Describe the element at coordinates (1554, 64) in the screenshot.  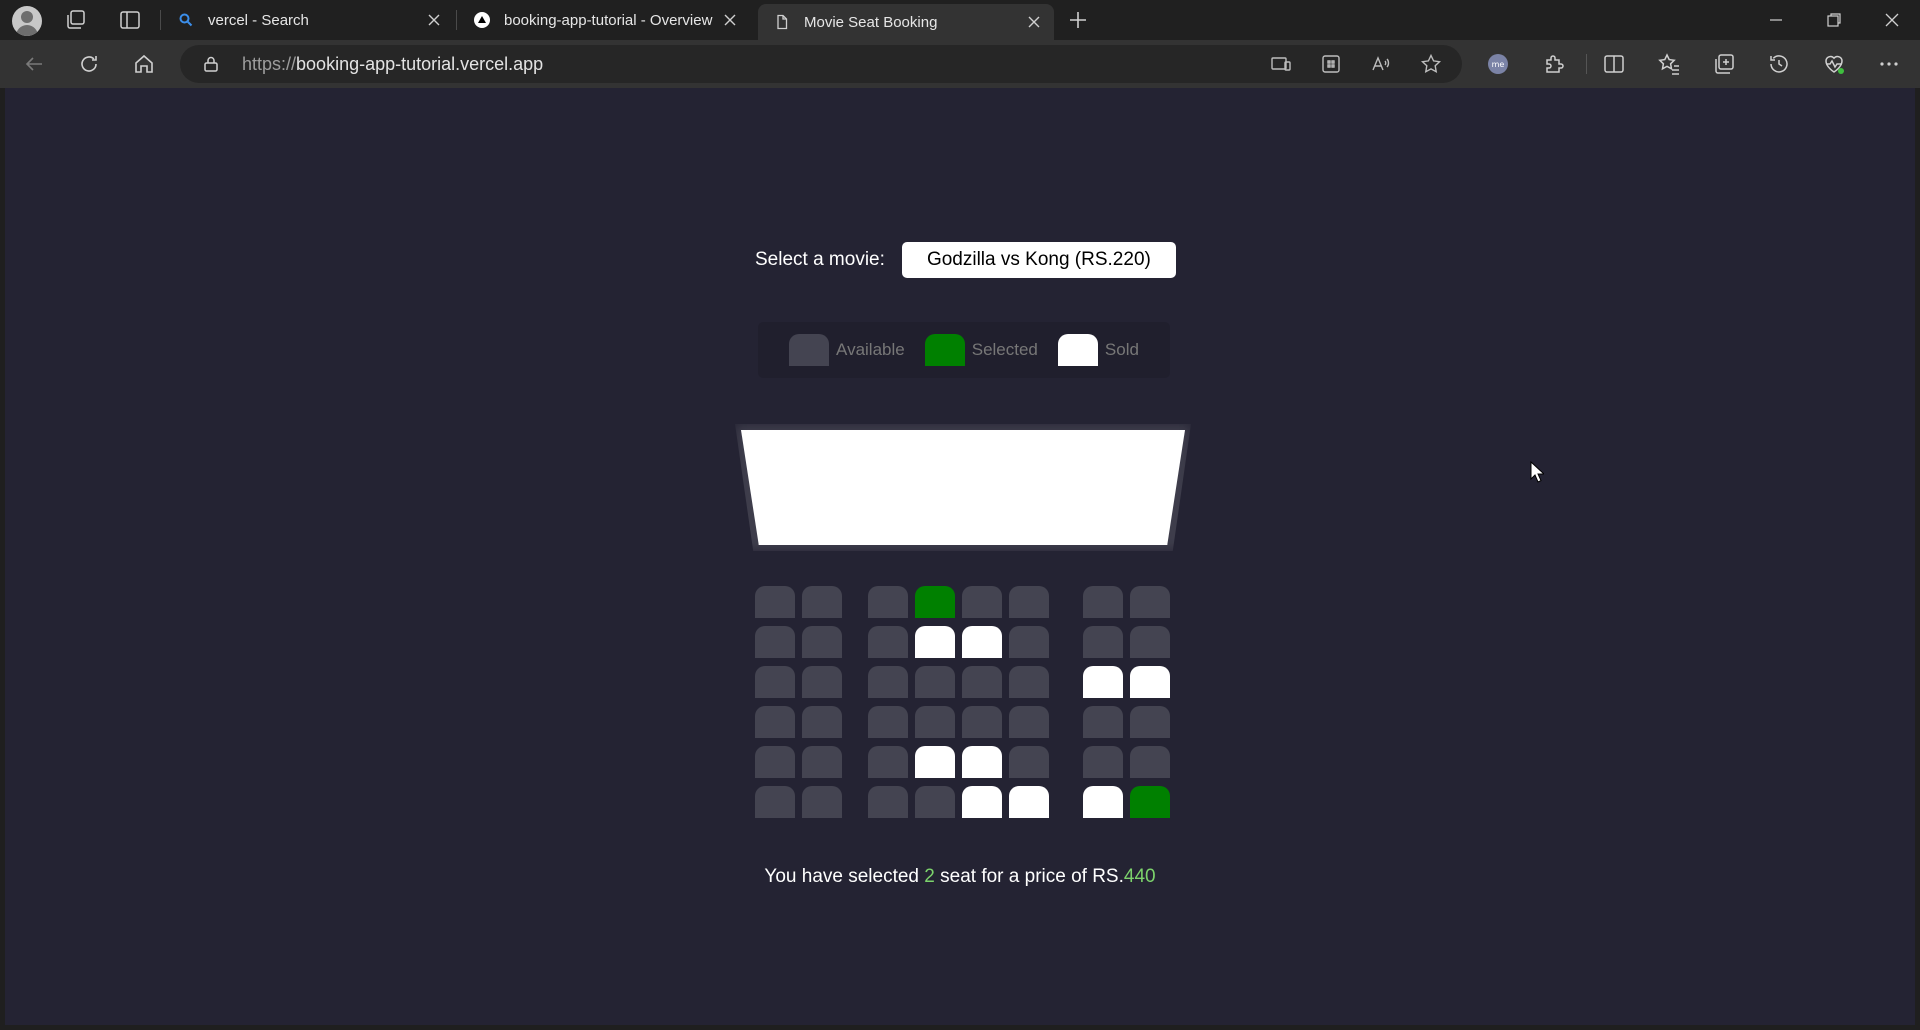
I see `extensions-puzzle-icon` at that location.